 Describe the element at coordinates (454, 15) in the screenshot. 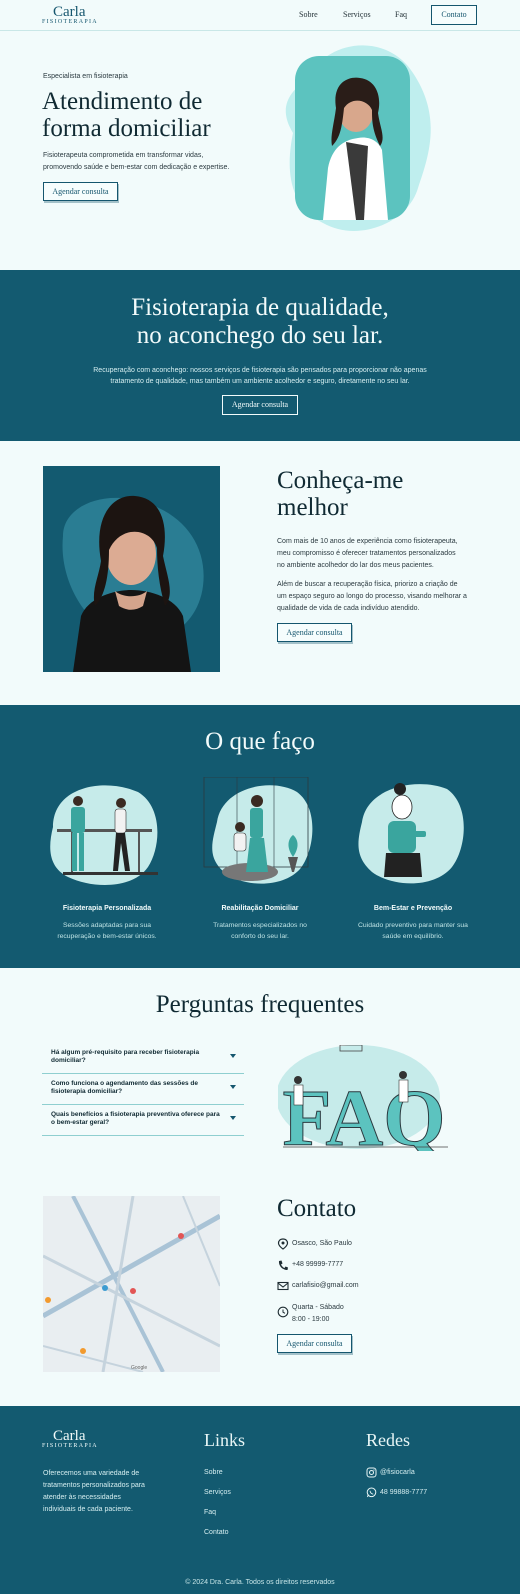

I see `contact-button: Contato` at that location.